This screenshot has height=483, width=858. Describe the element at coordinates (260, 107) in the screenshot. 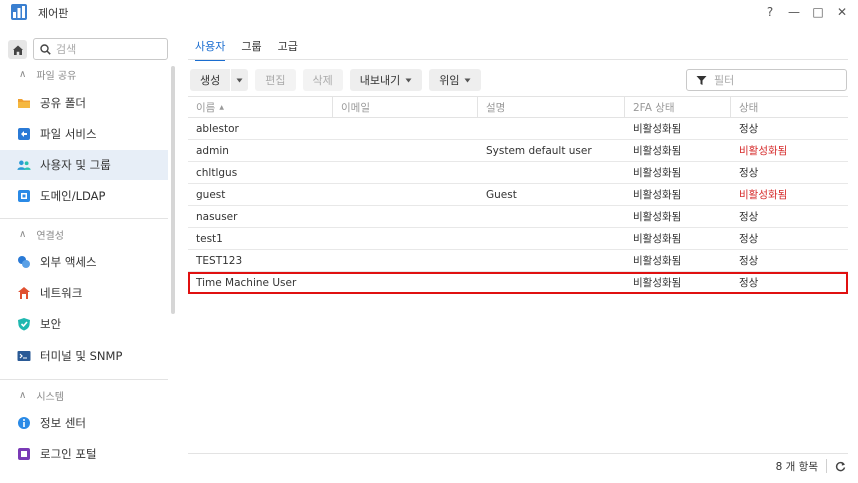

I see `column-header-name: 이름 ▲` at that location.